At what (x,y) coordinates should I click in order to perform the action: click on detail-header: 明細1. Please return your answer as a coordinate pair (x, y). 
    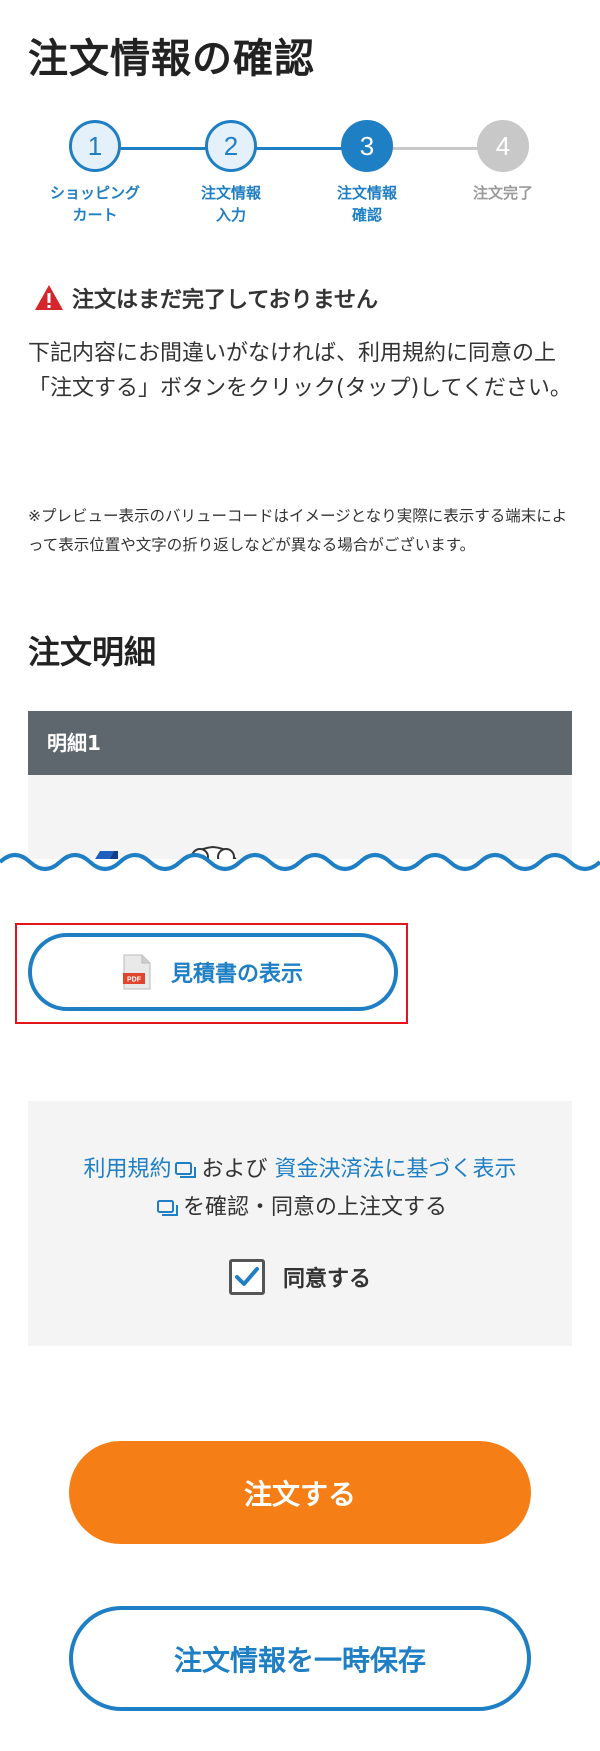
    Looking at the image, I should click on (300, 743).